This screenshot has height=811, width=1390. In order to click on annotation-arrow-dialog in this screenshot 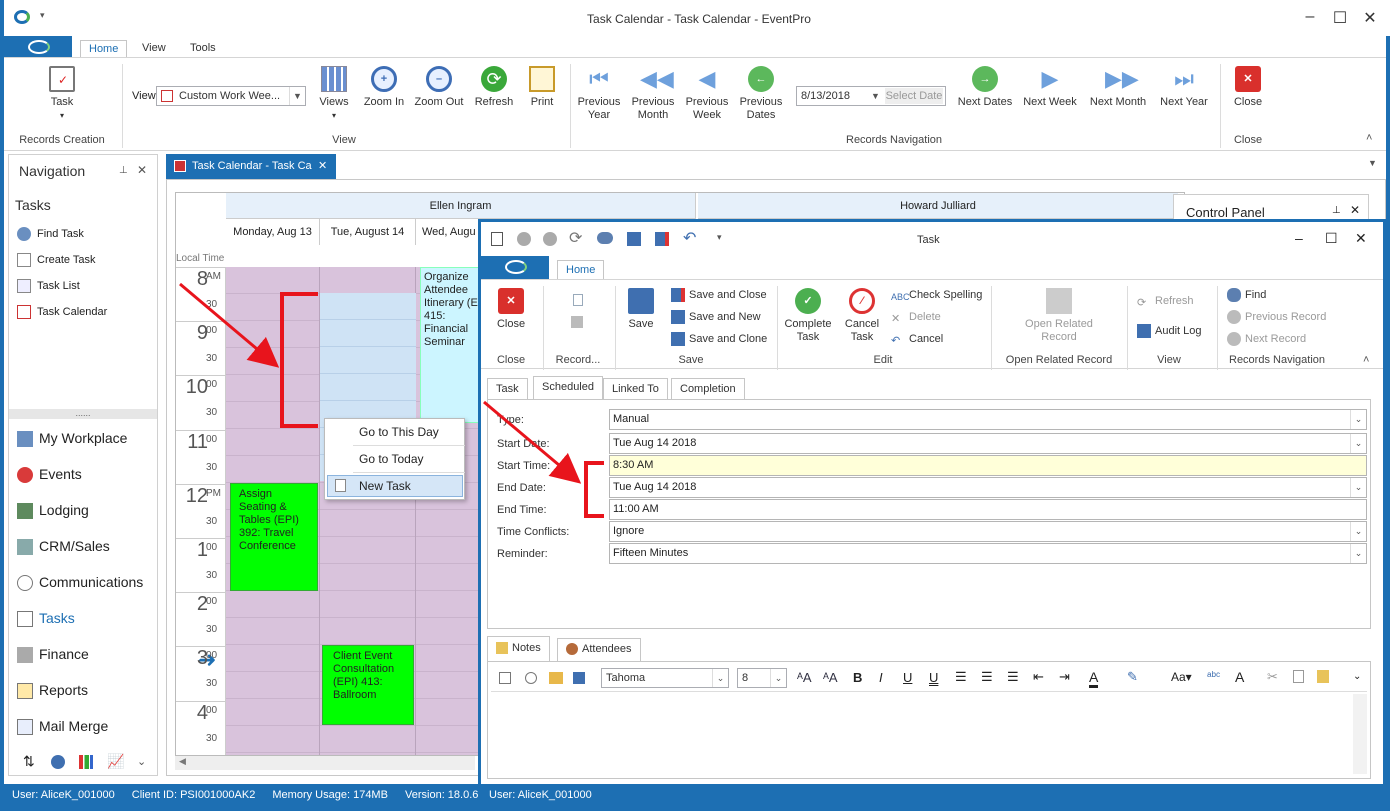, I will do `click(532, 442)`.